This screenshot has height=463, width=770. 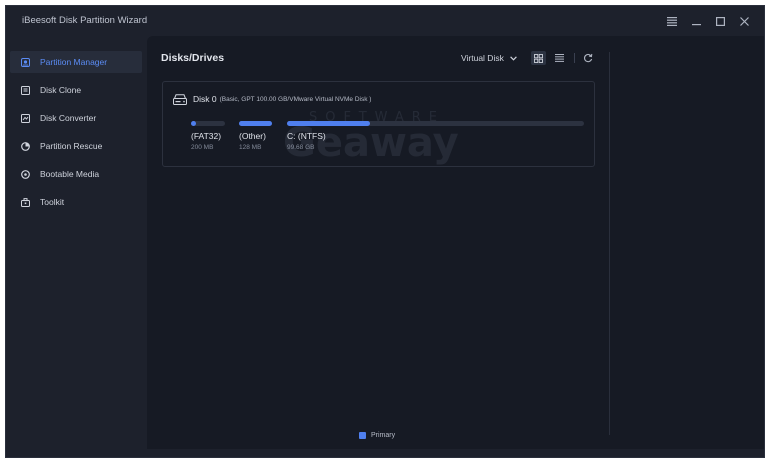 What do you see at coordinates (193, 58) in the screenshot?
I see `page-title: Disks/Drives` at bounding box center [193, 58].